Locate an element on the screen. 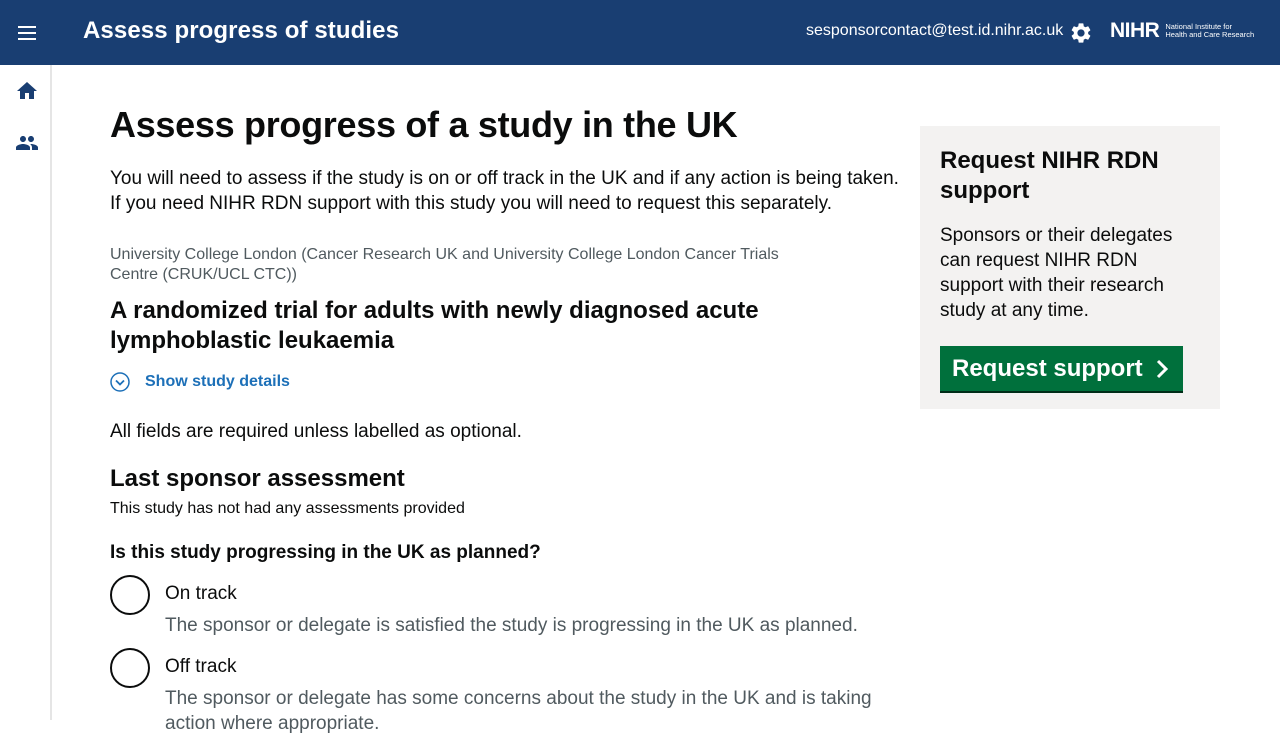 This screenshot has width=1280, height=736. show-study-details-toggle: Show study details is located at coordinates (200, 382).